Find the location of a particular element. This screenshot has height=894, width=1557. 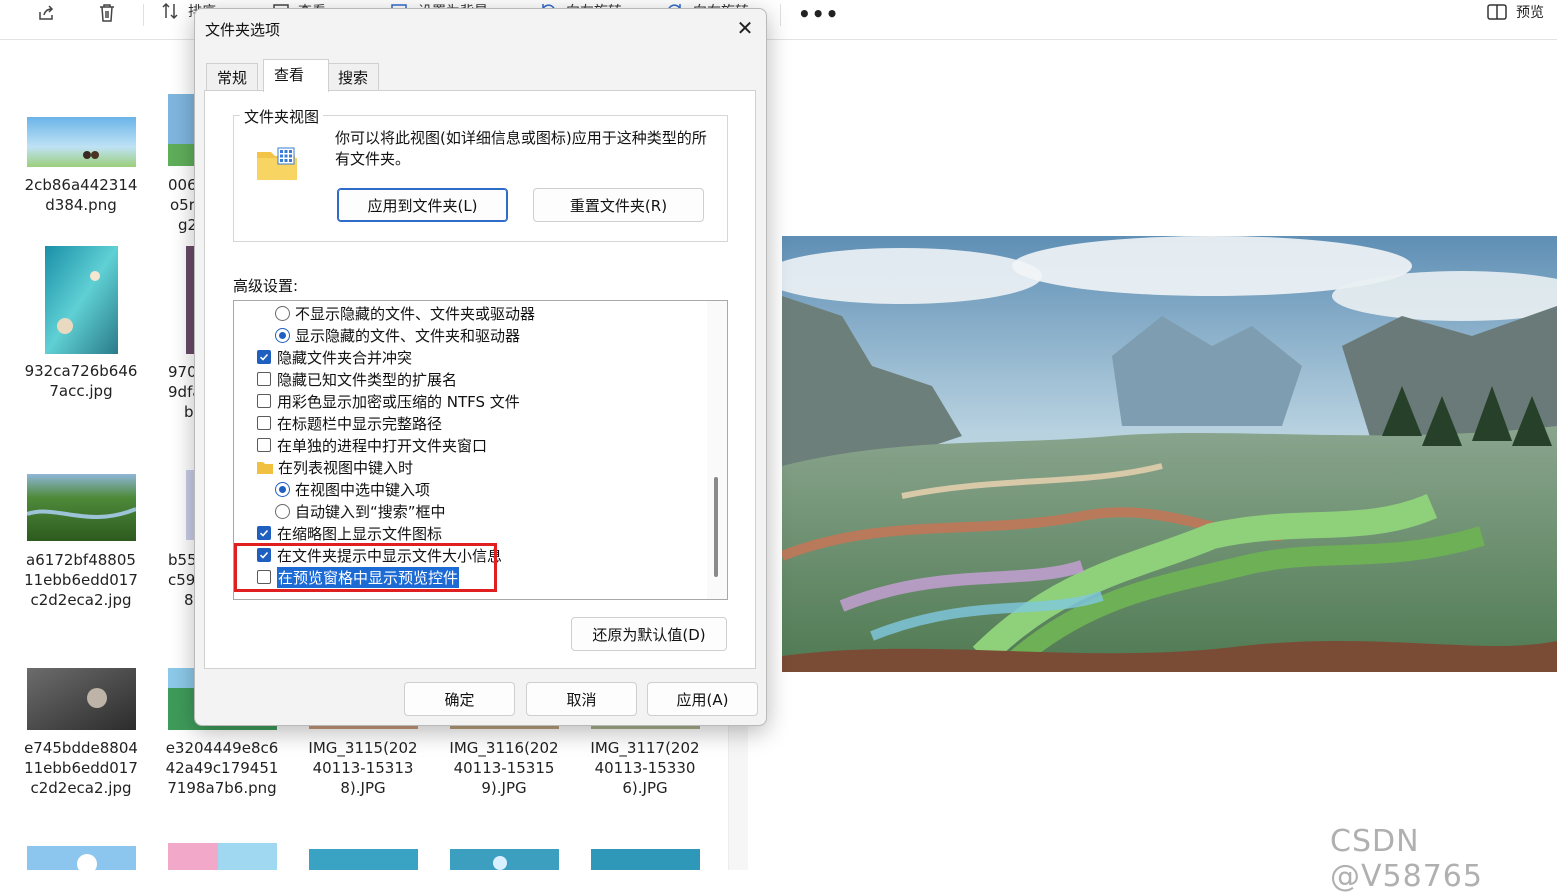

tab-search: 搜索 is located at coordinates (353, 77).